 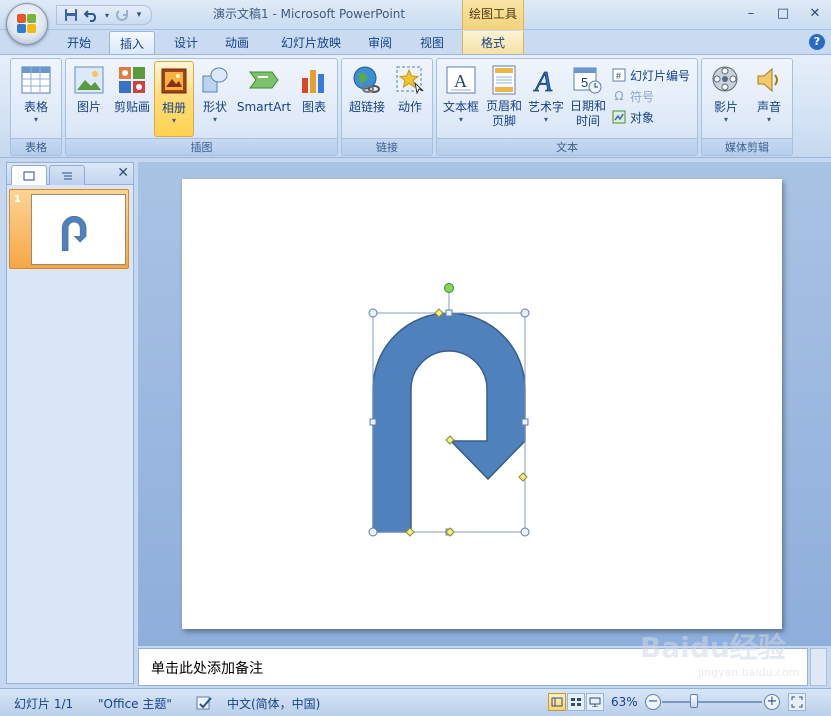 What do you see at coordinates (69, 229) in the screenshot?
I see `slide-thumbnail: 1` at bounding box center [69, 229].